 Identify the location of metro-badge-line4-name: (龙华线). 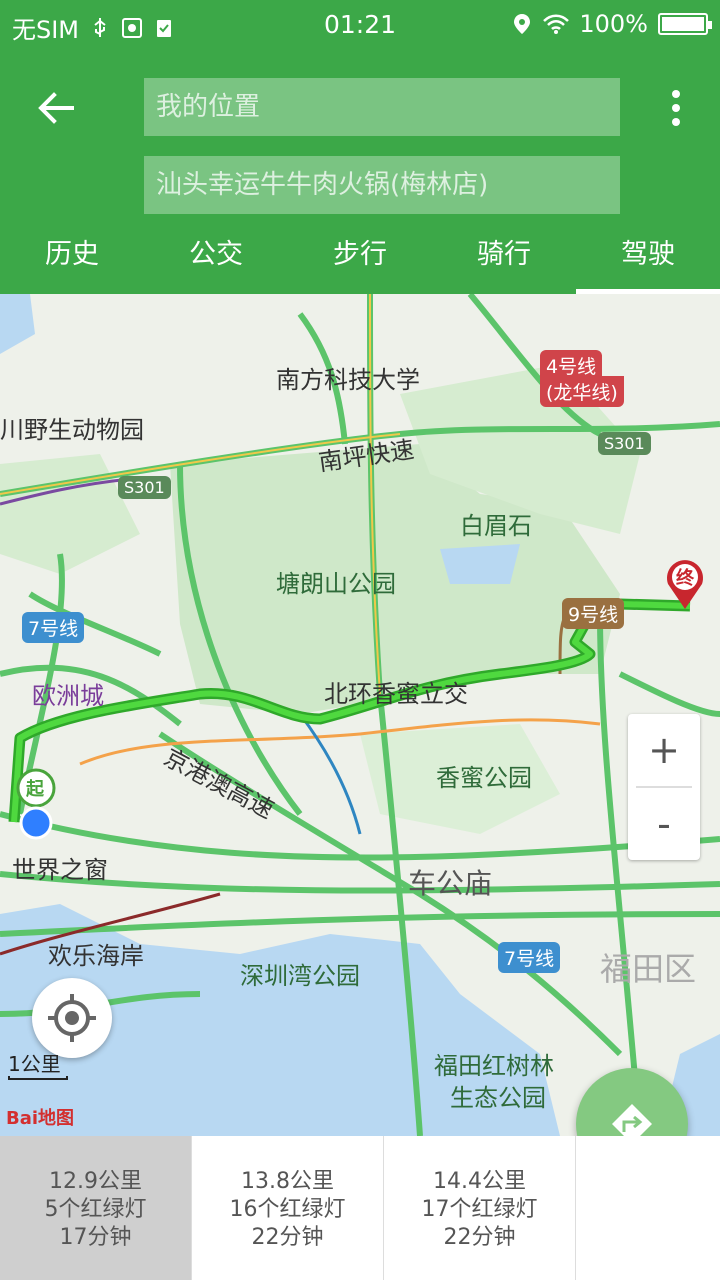
(582, 391).